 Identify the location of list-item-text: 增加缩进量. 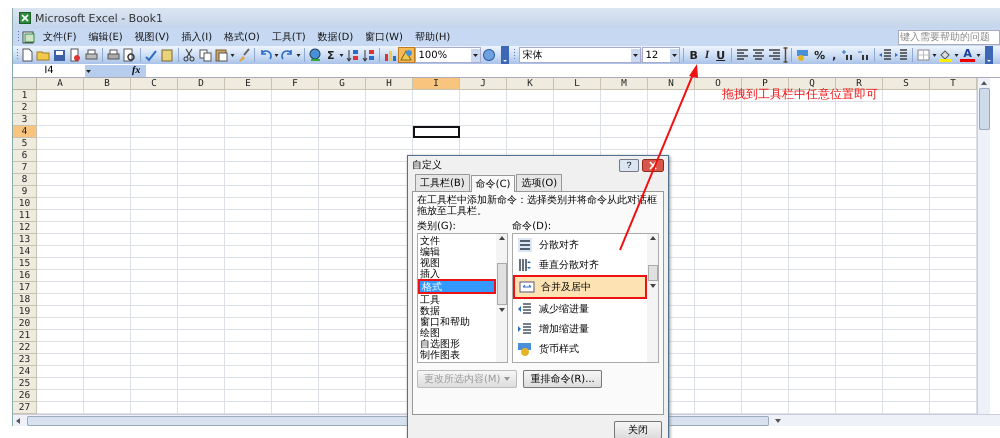
(564, 329).